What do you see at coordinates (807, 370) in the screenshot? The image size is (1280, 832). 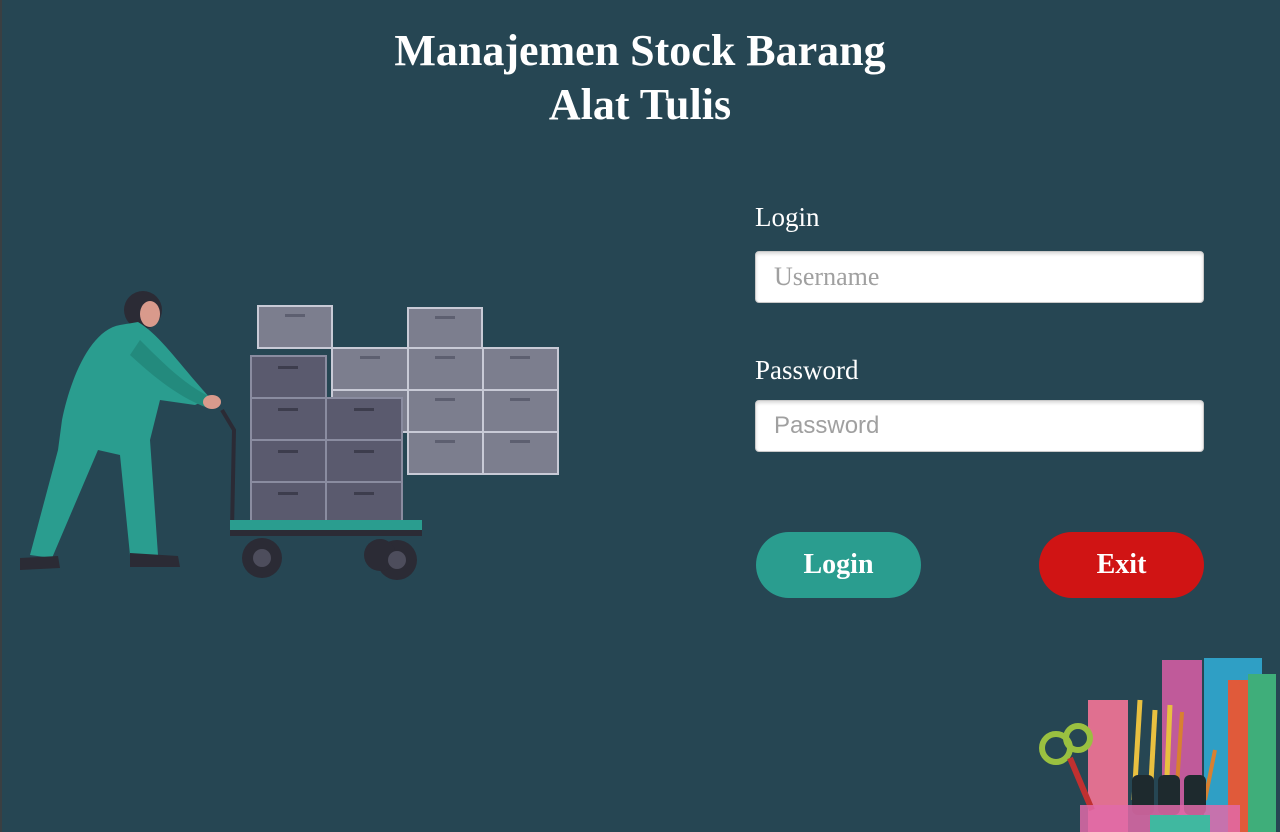 I see `password-label: Password` at bounding box center [807, 370].